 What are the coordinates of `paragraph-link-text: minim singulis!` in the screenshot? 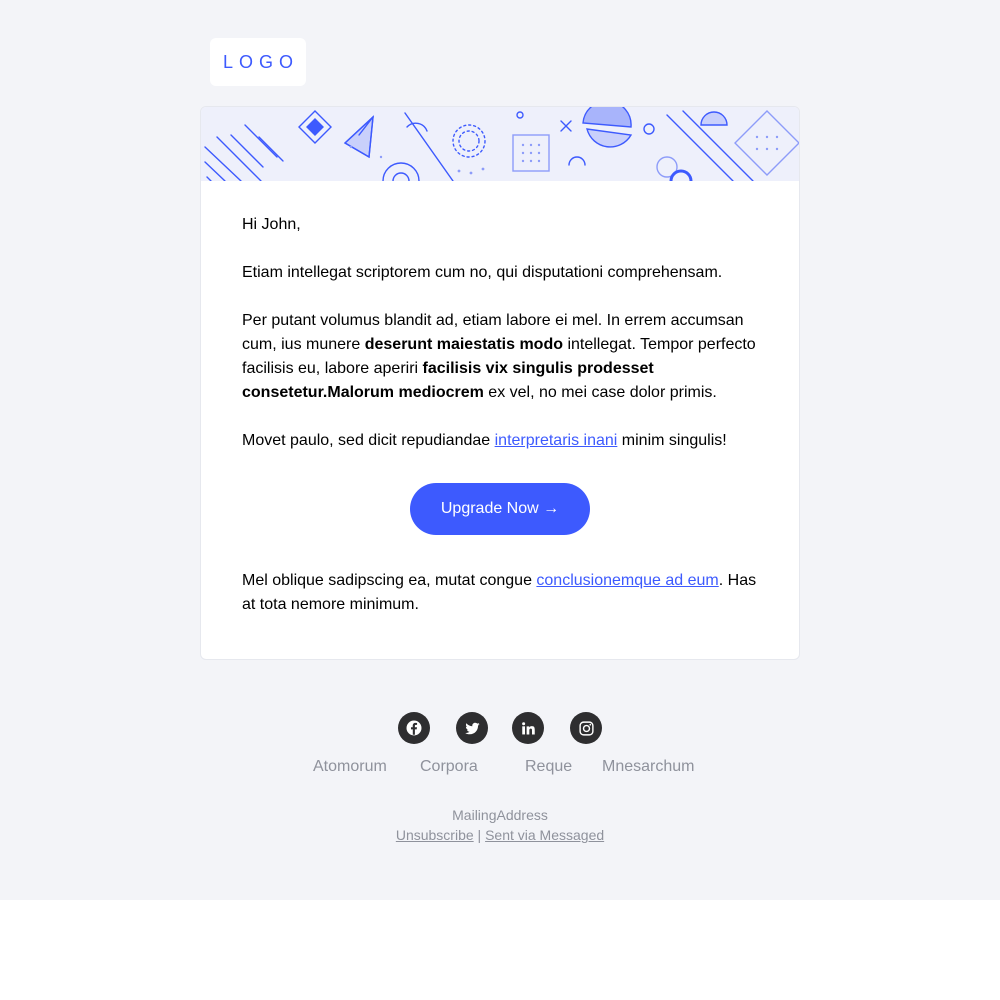 It's located at (672, 440).